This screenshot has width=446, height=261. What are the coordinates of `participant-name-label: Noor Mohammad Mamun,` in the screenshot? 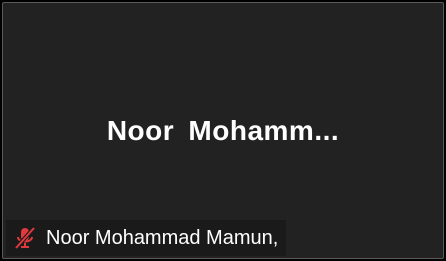 It's located at (162, 237).